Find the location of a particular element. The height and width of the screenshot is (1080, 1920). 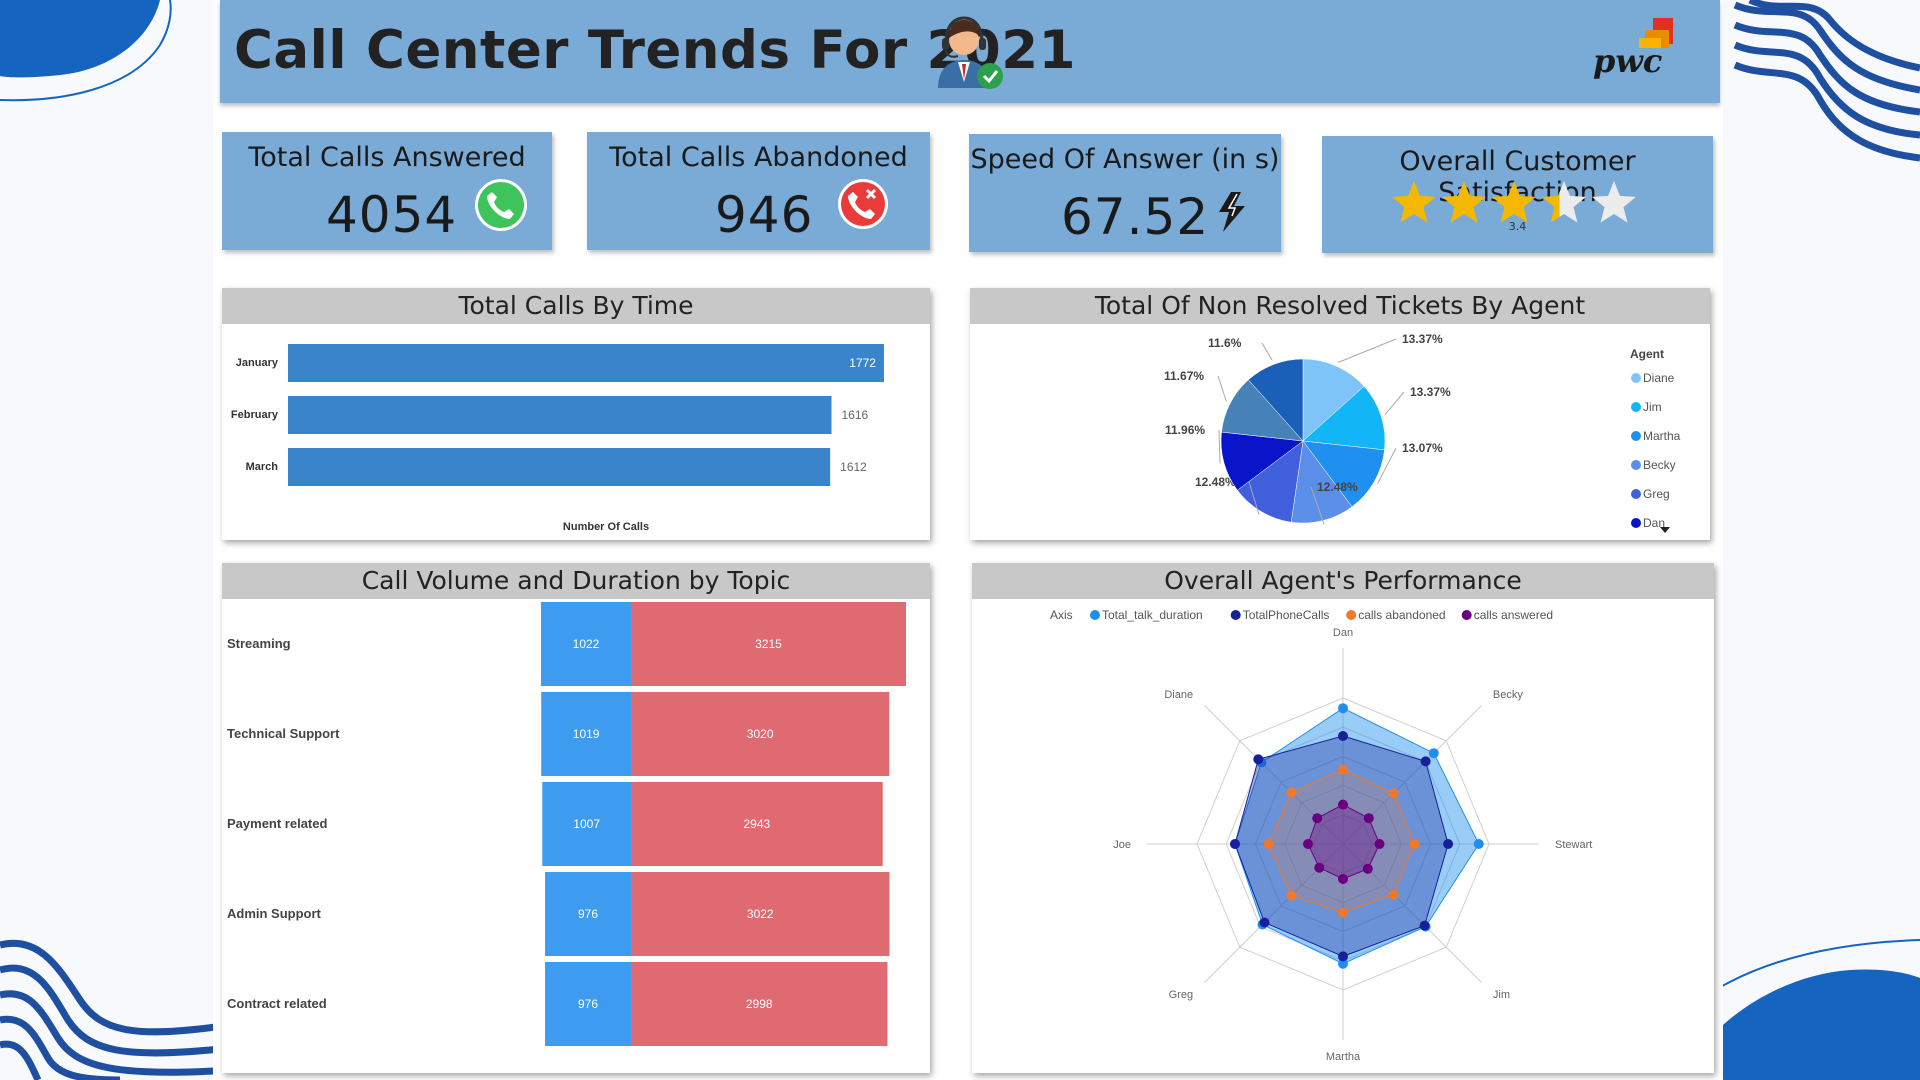

legend-item: calls answered is located at coordinates (1513, 615).